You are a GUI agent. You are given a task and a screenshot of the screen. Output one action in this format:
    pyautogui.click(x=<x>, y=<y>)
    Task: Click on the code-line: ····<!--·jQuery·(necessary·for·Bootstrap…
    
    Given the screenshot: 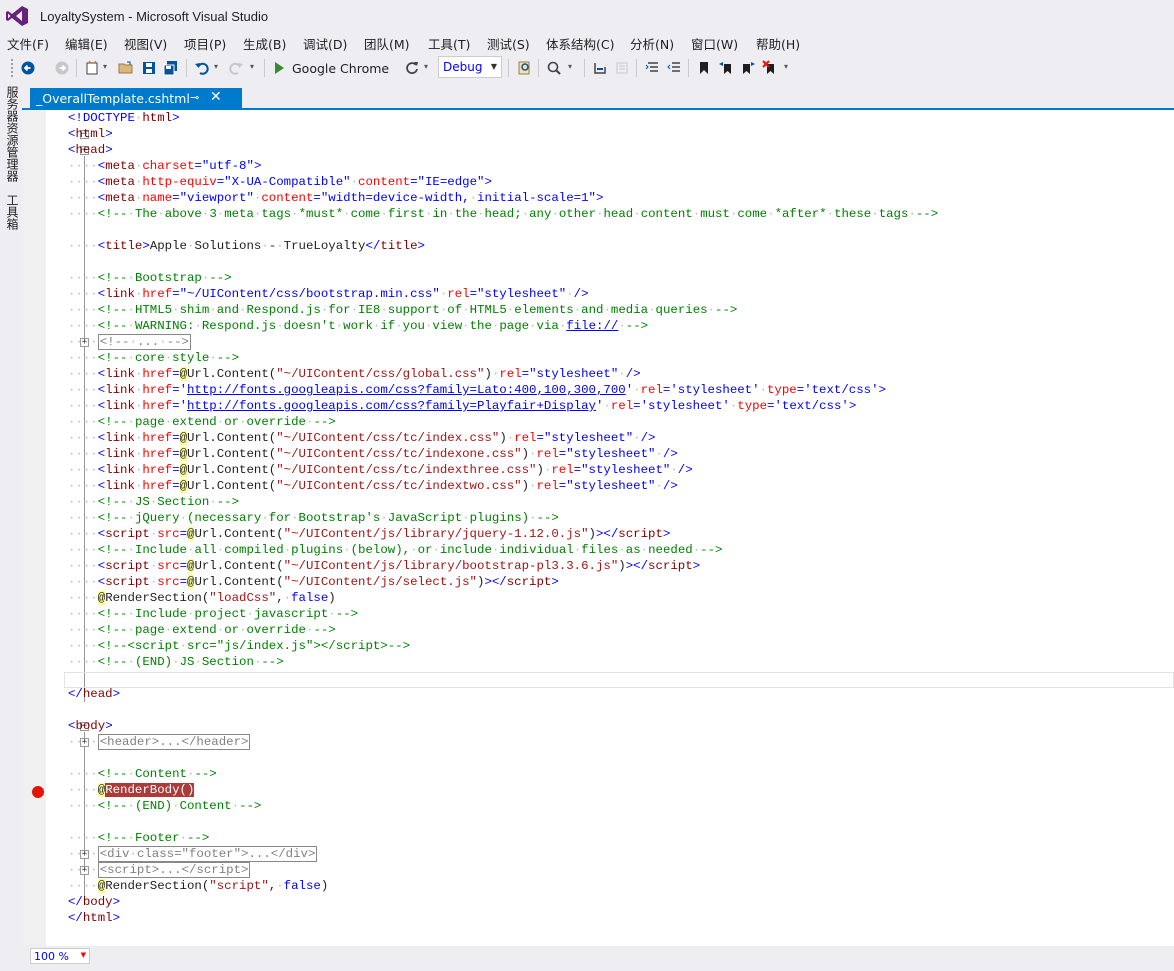 What is the action you would take?
    pyautogui.click(x=313, y=518)
    